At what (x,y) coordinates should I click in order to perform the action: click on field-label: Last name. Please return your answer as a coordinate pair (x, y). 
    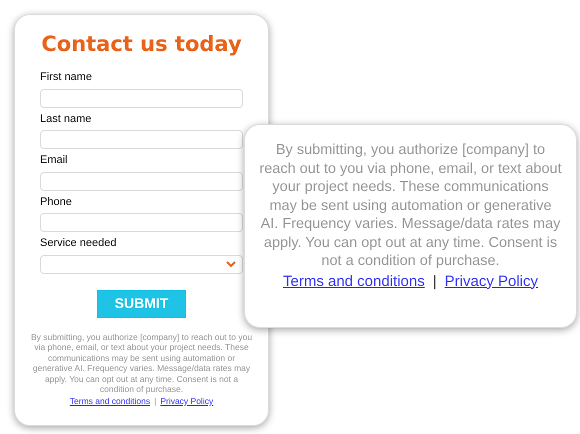
    Looking at the image, I should click on (66, 119).